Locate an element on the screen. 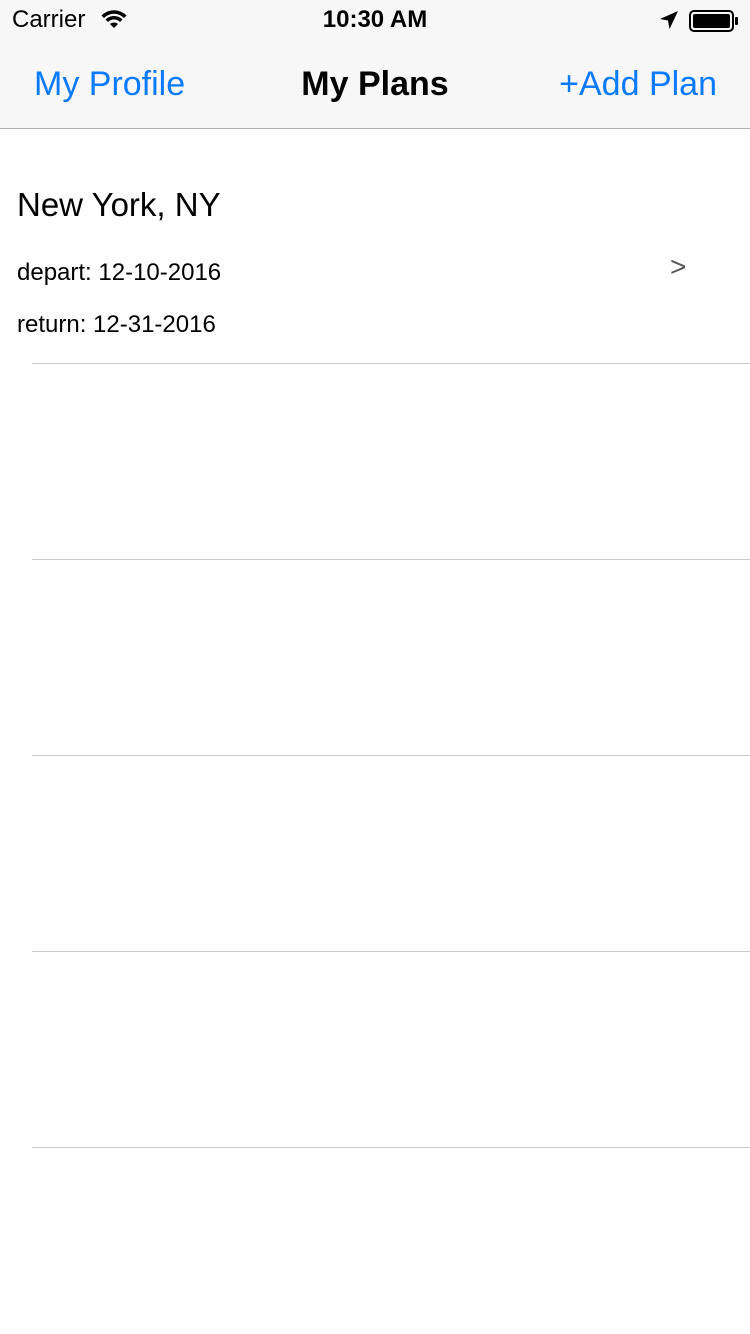 This screenshot has height=1334, width=750. status-bar: Carrier 10:30 AM is located at coordinates (375, 20).